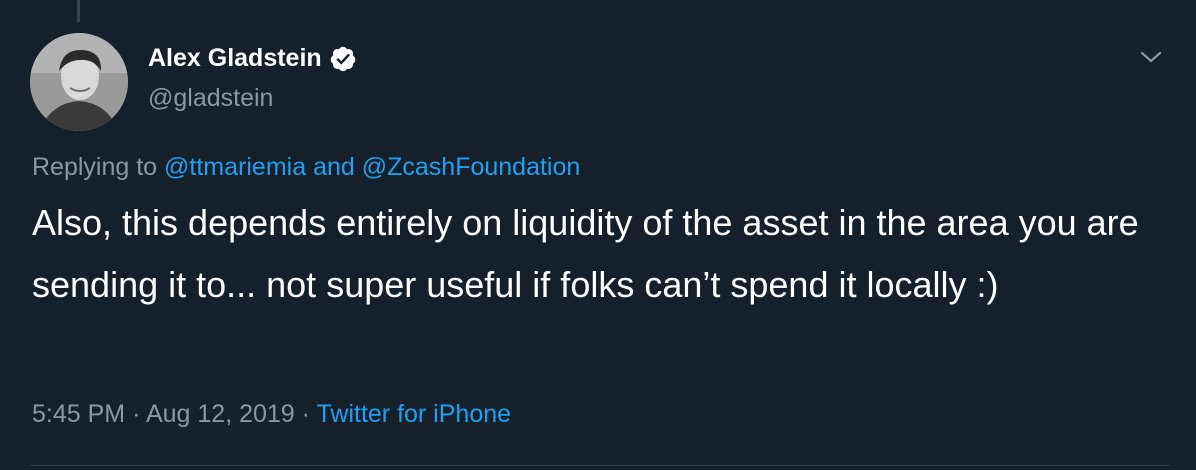 The height and width of the screenshot is (470, 1196). Describe the element at coordinates (235, 58) in the screenshot. I see `author-display-name: Alex Gladstein` at that location.